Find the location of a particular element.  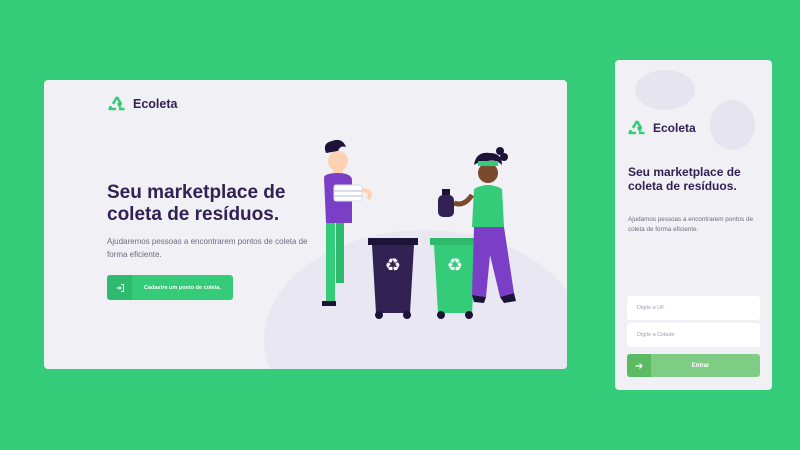

register-button-label: Cadastre um ponto de coleta. is located at coordinates (182, 287).